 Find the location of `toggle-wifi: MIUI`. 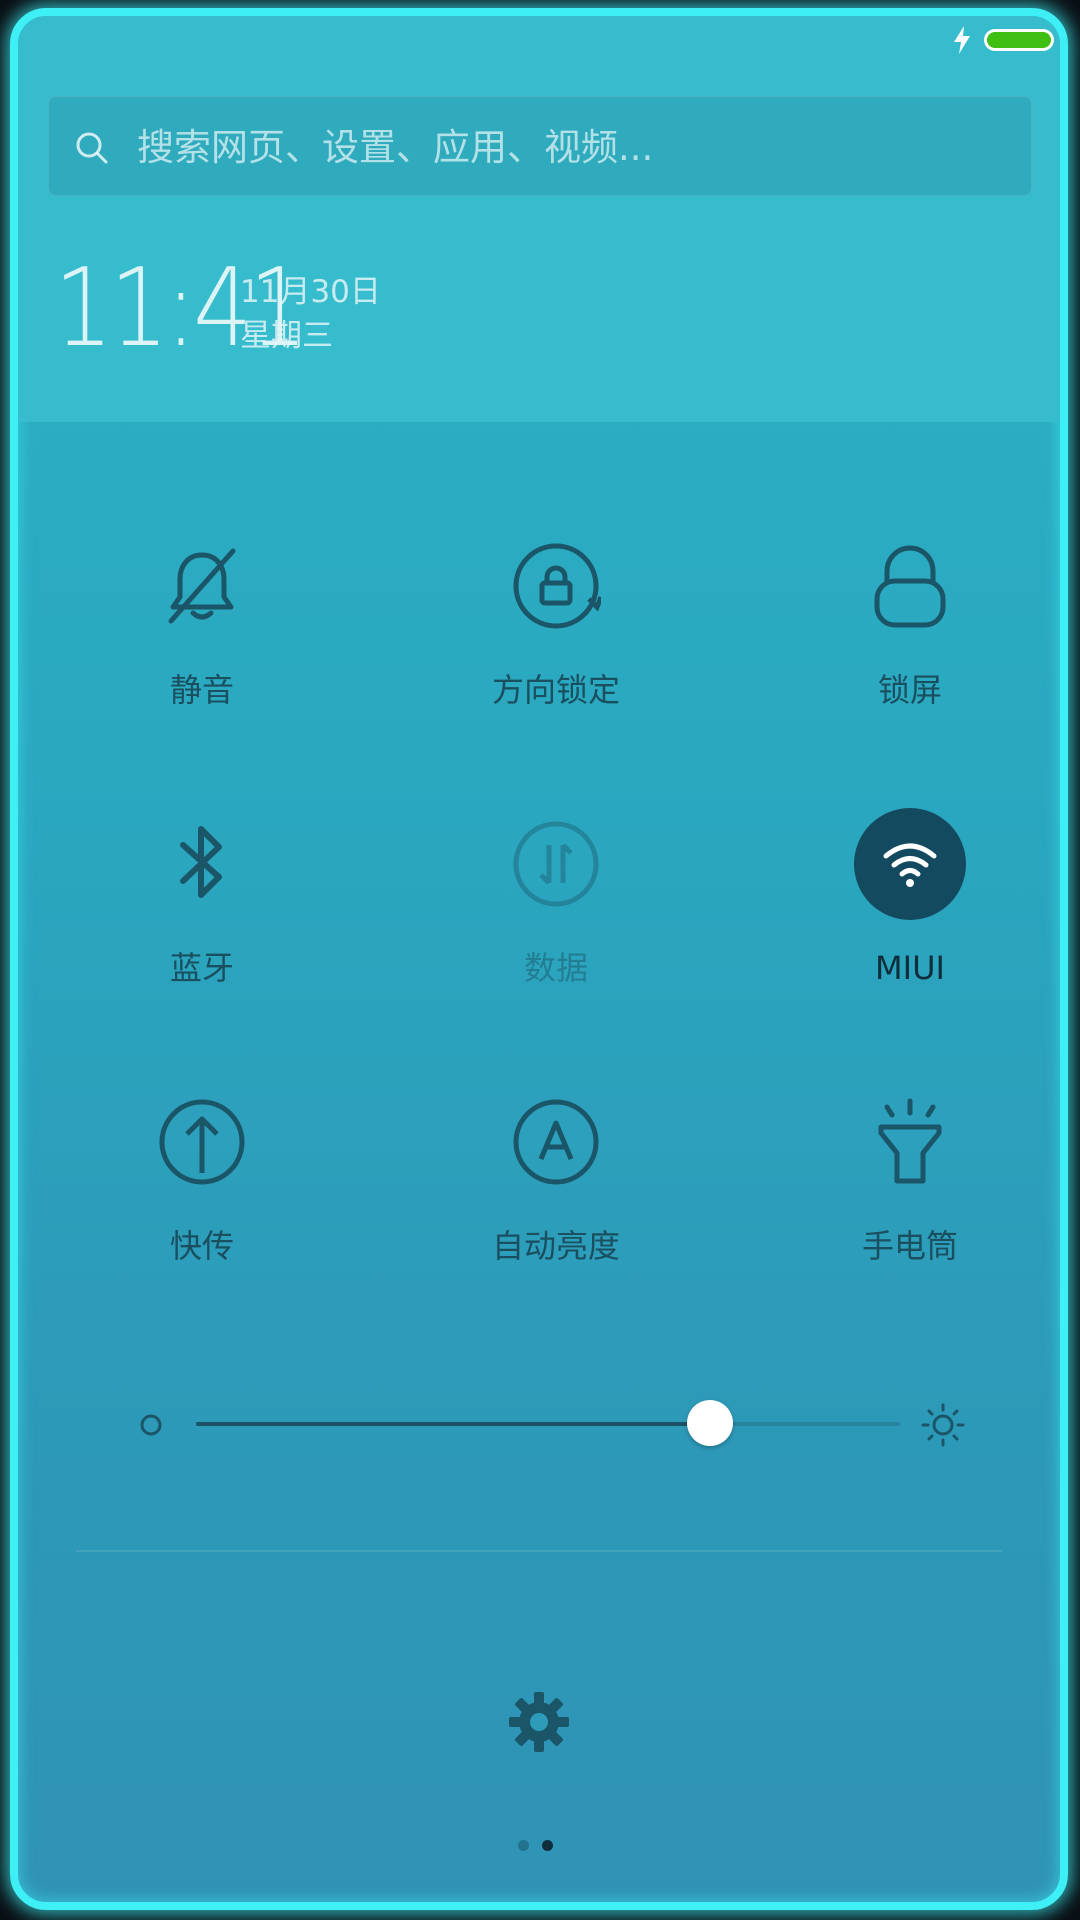

toggle-wifi: MIUI is located at coordinates (910, 914).